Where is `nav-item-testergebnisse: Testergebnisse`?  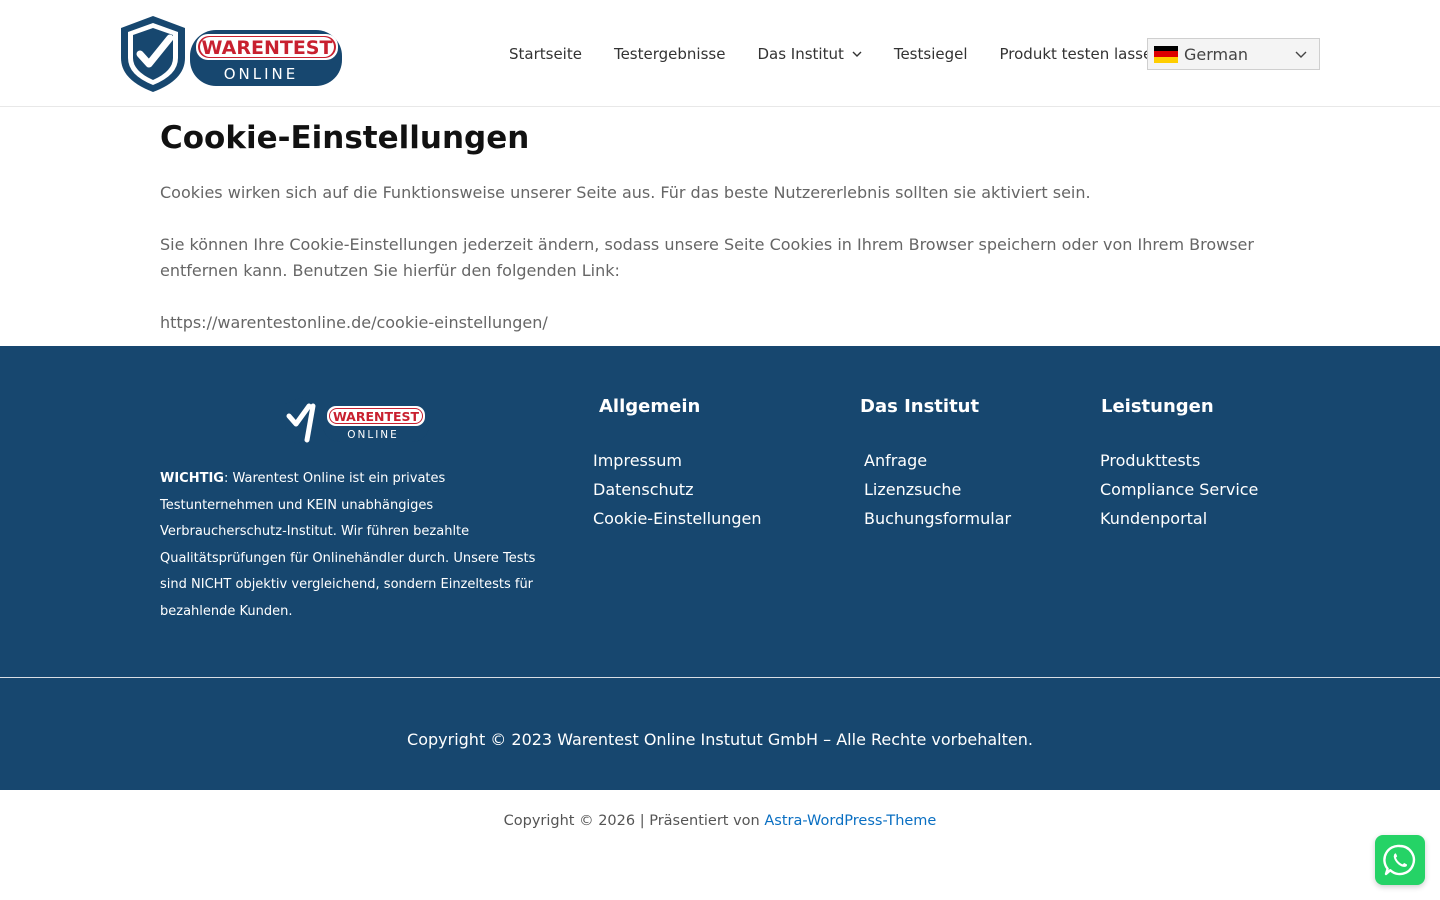
nav-item-testergebnisse: Testergebnisse is located at coordinates (669, 54).